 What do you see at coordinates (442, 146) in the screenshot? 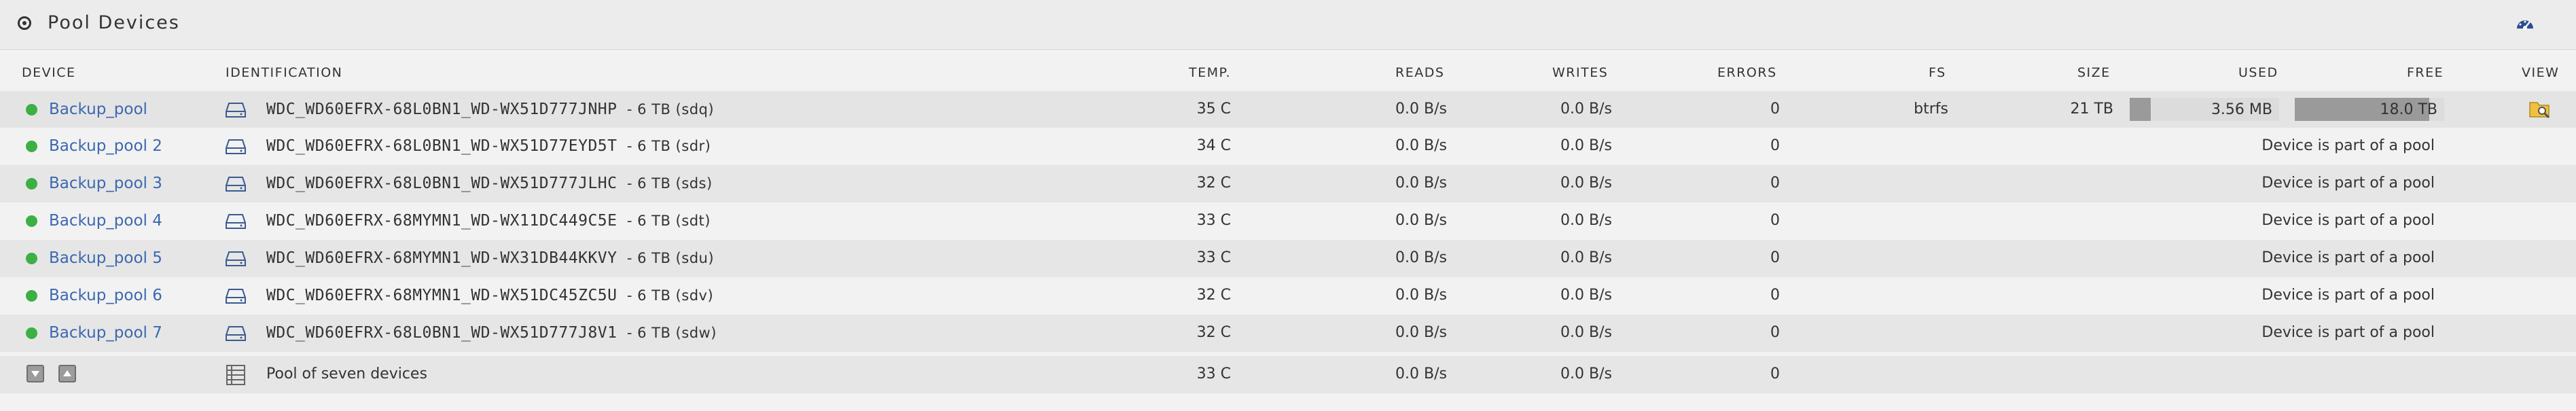
I see `device-id: WDC_WD60EFRX-68L0BN1_WD-WX51D77EYD5T` at bounding box center [442, 146].